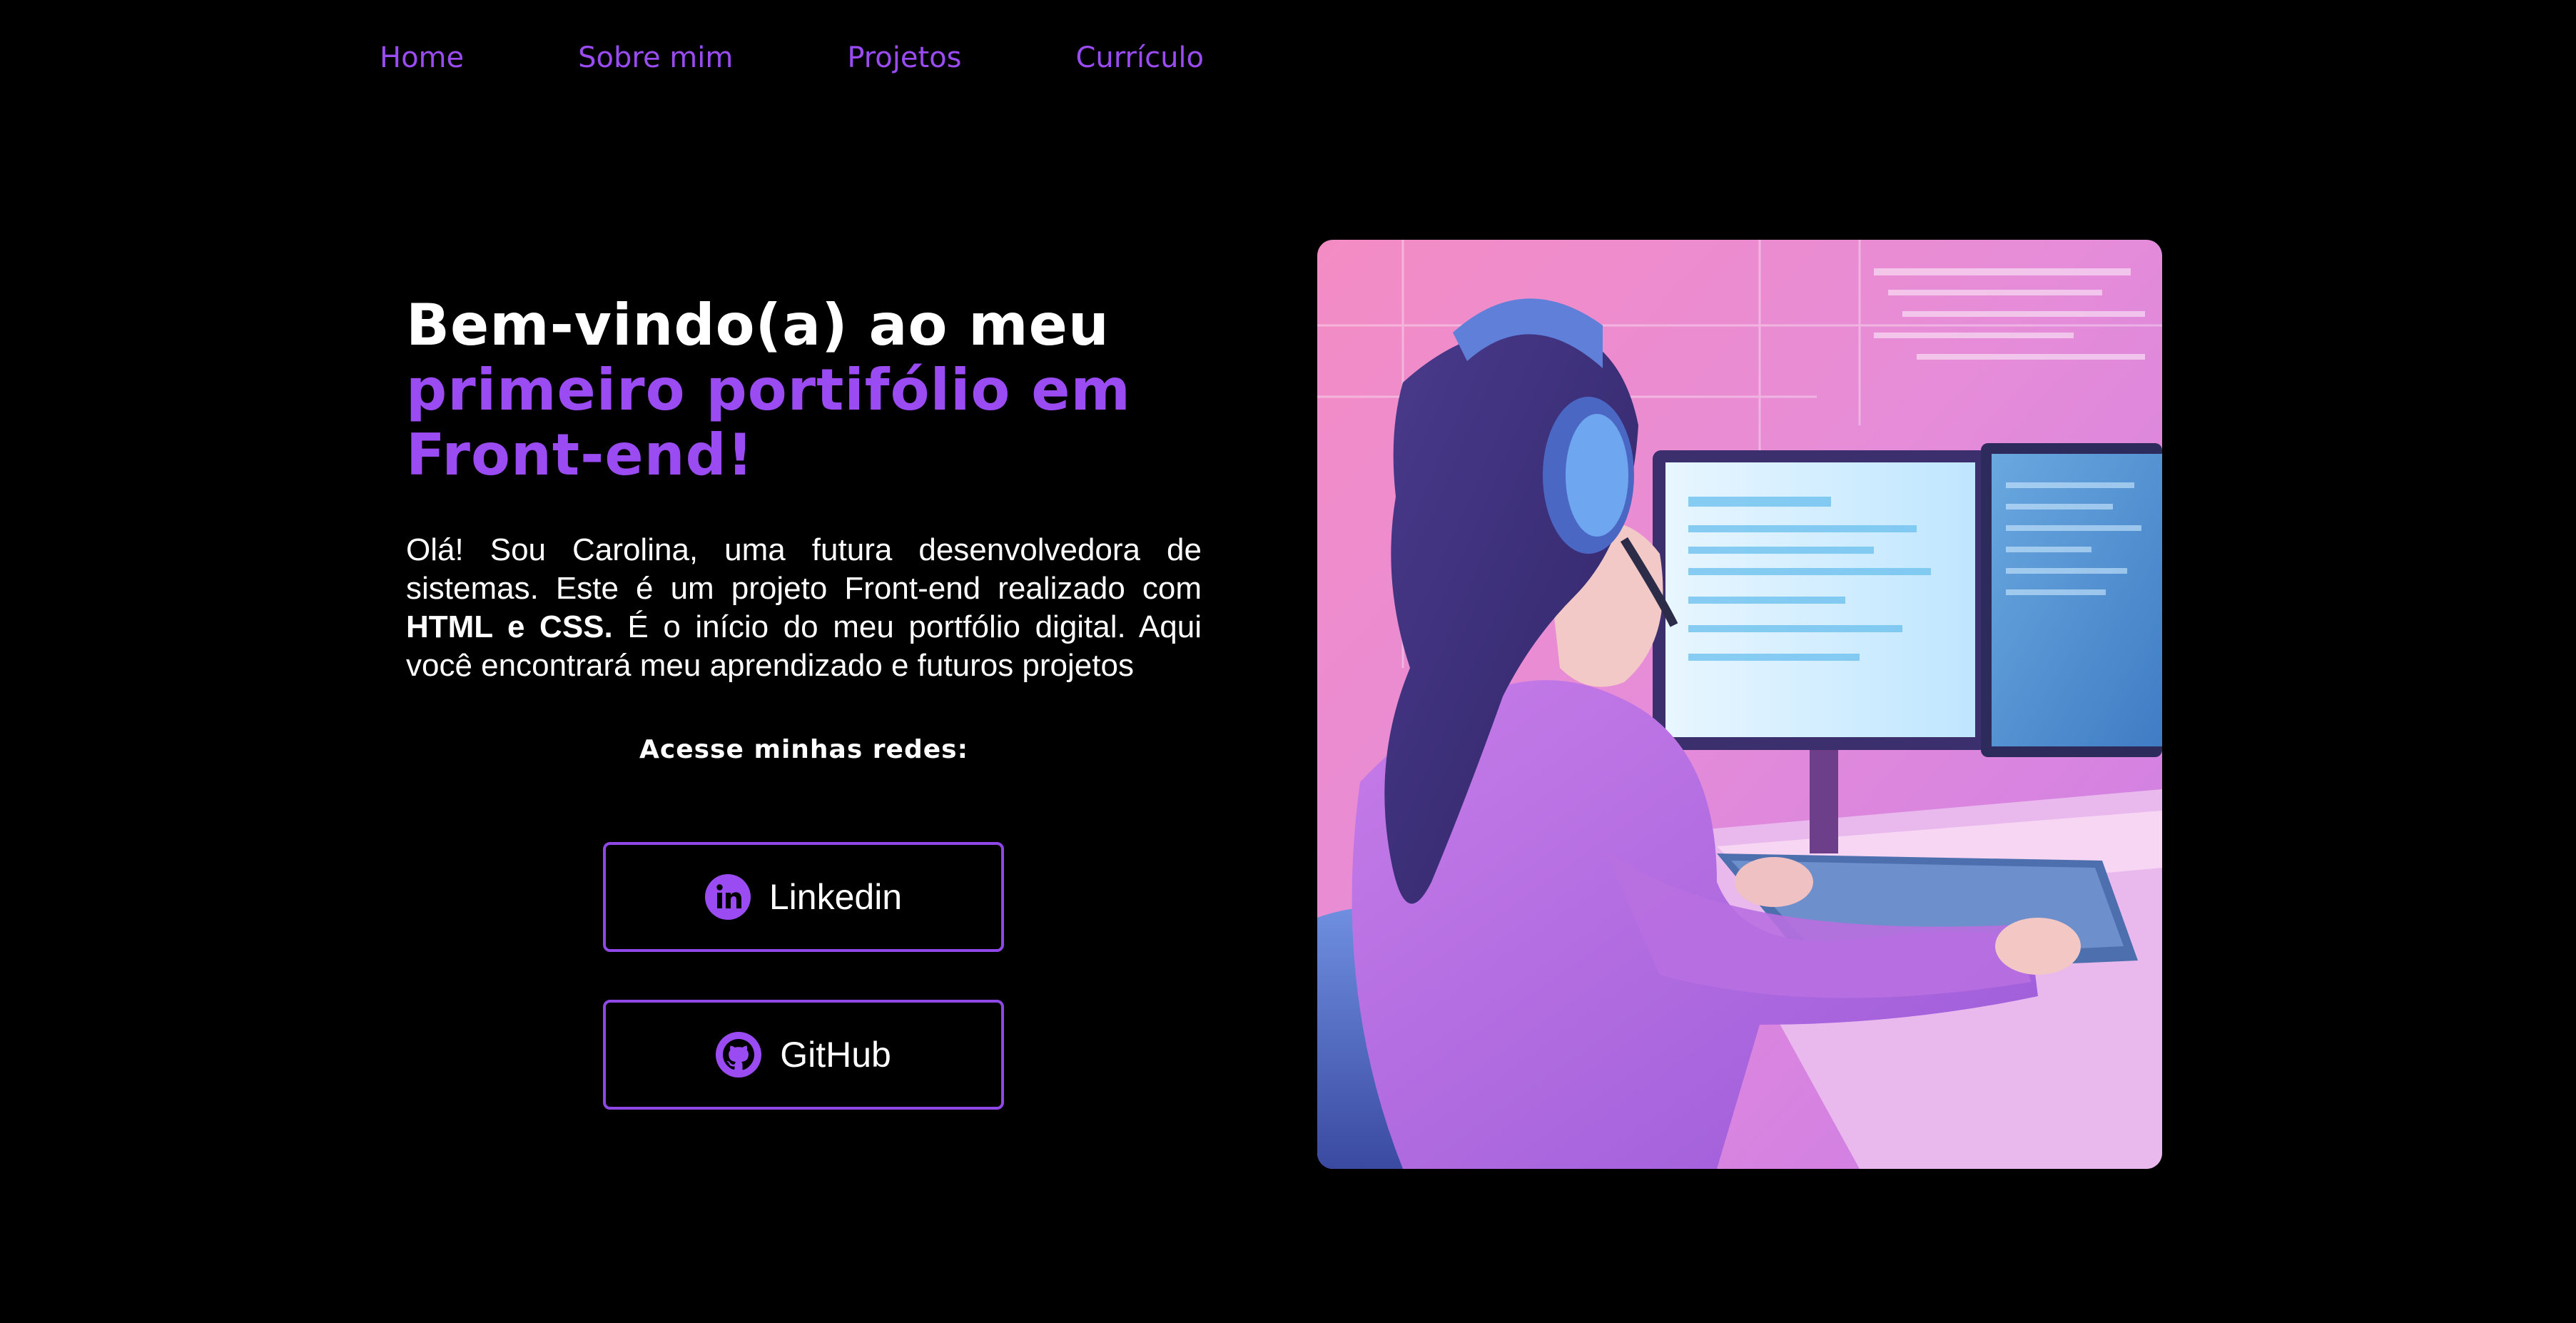 Image resolution: width=2576 pixels, height=1323 pixels. What do you see at coordinates (1140, 57) in the screenshot?
I see `nav-resume-link: Currículo` at bounding box center [1140, 57].